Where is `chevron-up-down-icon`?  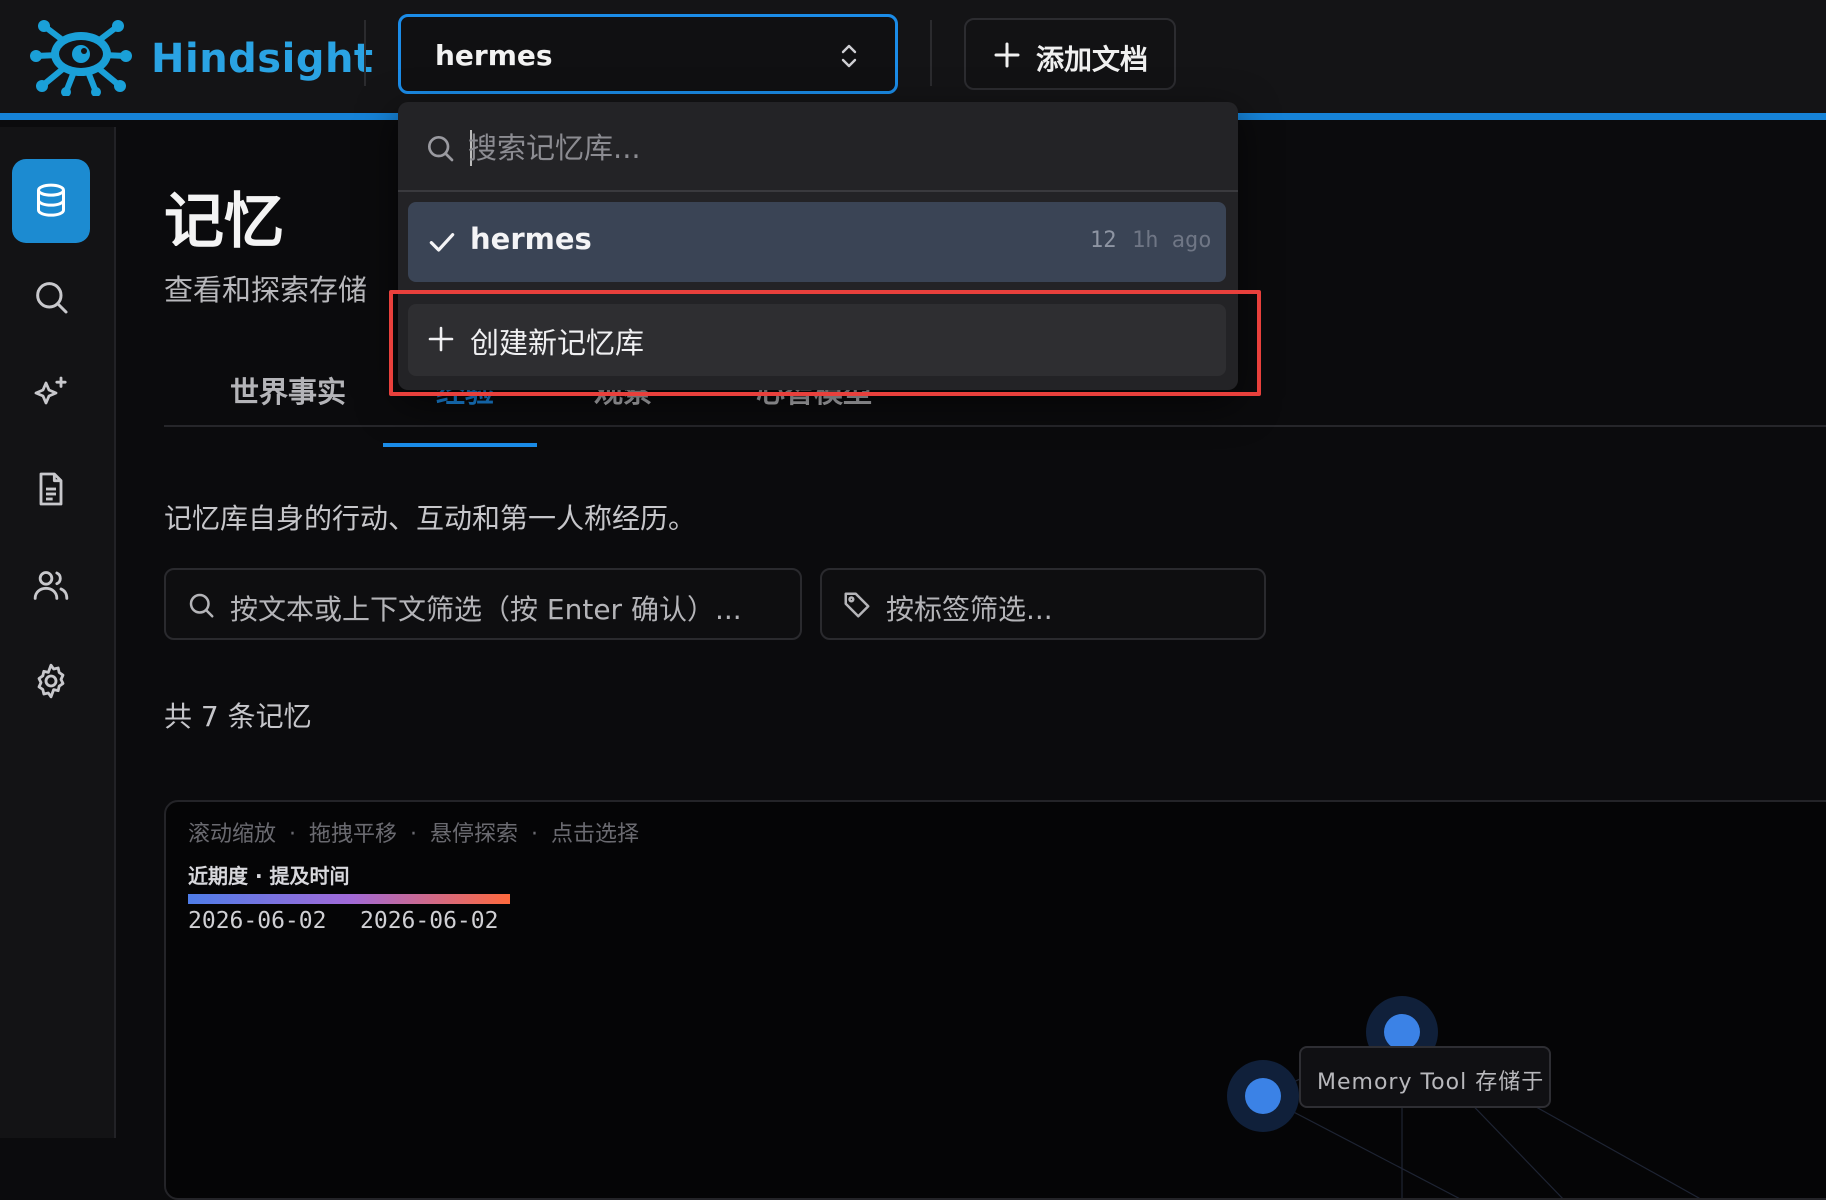 chevron-up-down-icon is located at coordinates (849, 56).